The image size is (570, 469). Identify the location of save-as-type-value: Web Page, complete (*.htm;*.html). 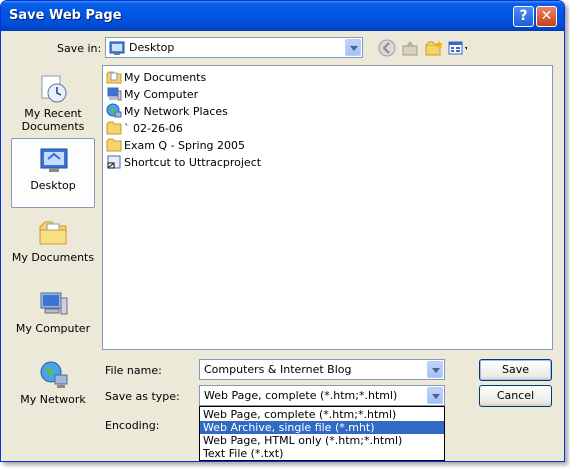
(301, 395).